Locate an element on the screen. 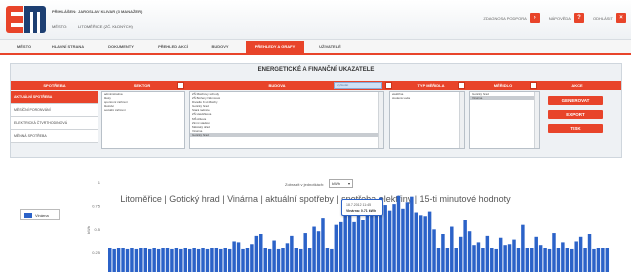 The width and height of the screenshot is (631, 272). export-button: EXPORT is located at coordinates (575, 114).